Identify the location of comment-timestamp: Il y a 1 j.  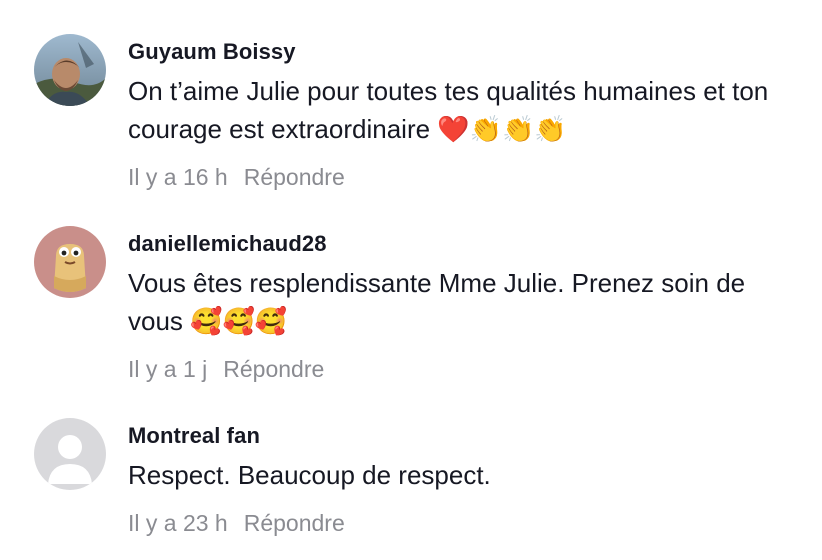
(168, 369).